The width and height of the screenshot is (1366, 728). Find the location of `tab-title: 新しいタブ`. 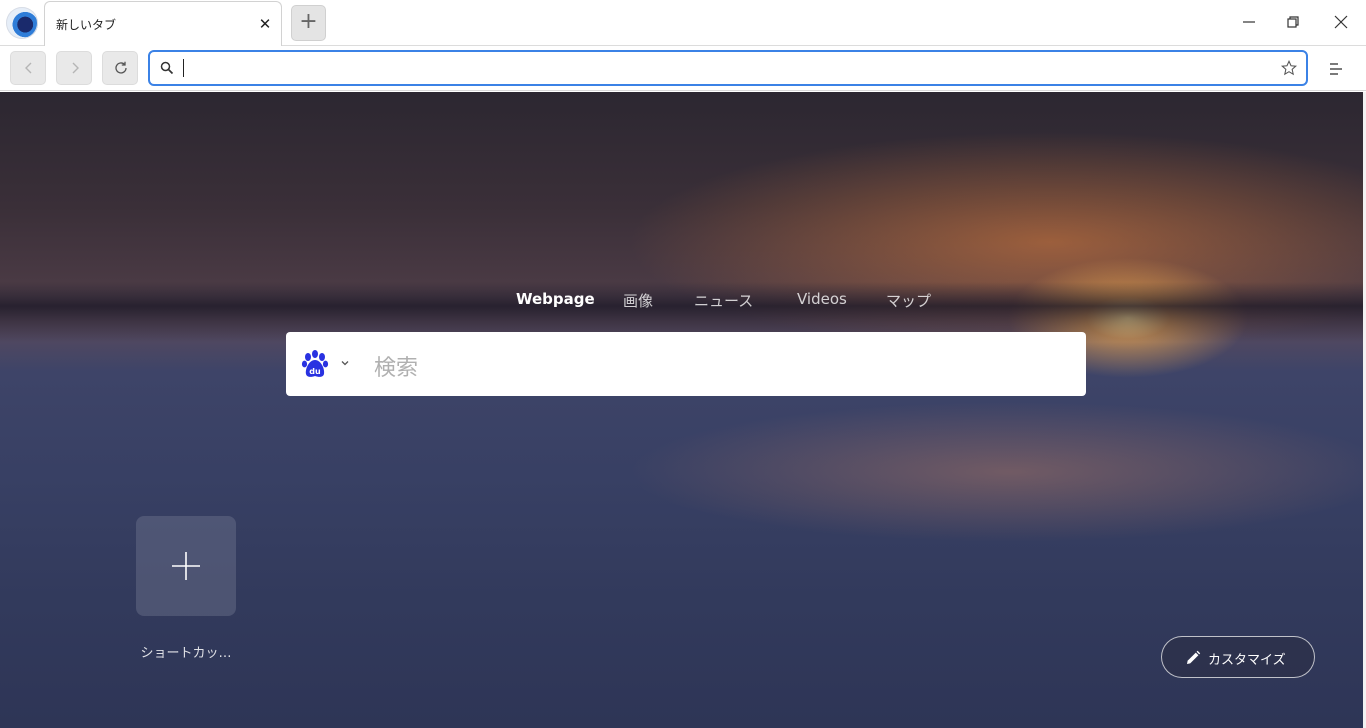

tab-title: 新しいタブ is located at coordinates (86, 25).